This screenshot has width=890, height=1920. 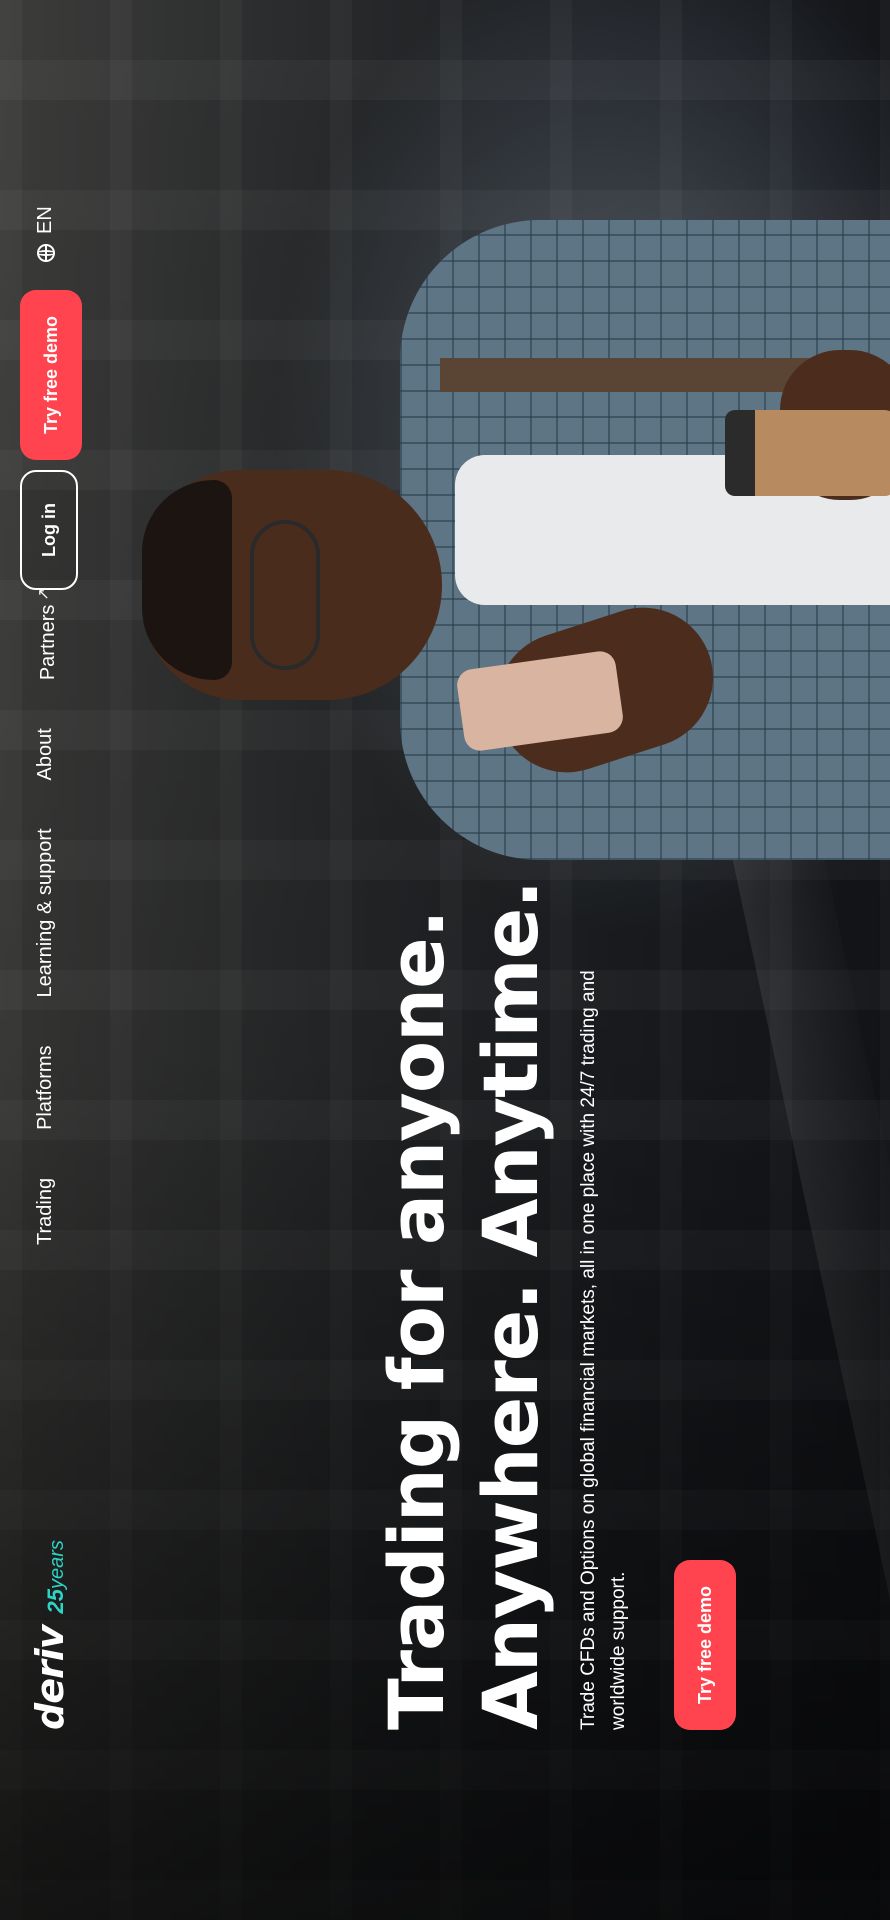 I want to click on logo: deriv 25years, so click(x=50, y=1635).